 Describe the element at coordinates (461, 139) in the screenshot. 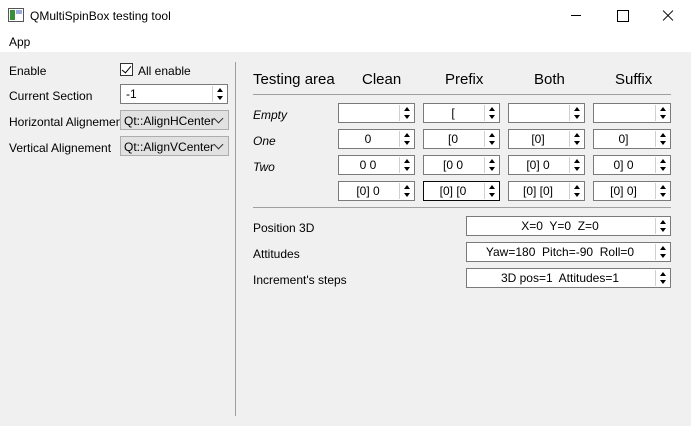

I see `spinbox-one-prefix: [0` at that location.